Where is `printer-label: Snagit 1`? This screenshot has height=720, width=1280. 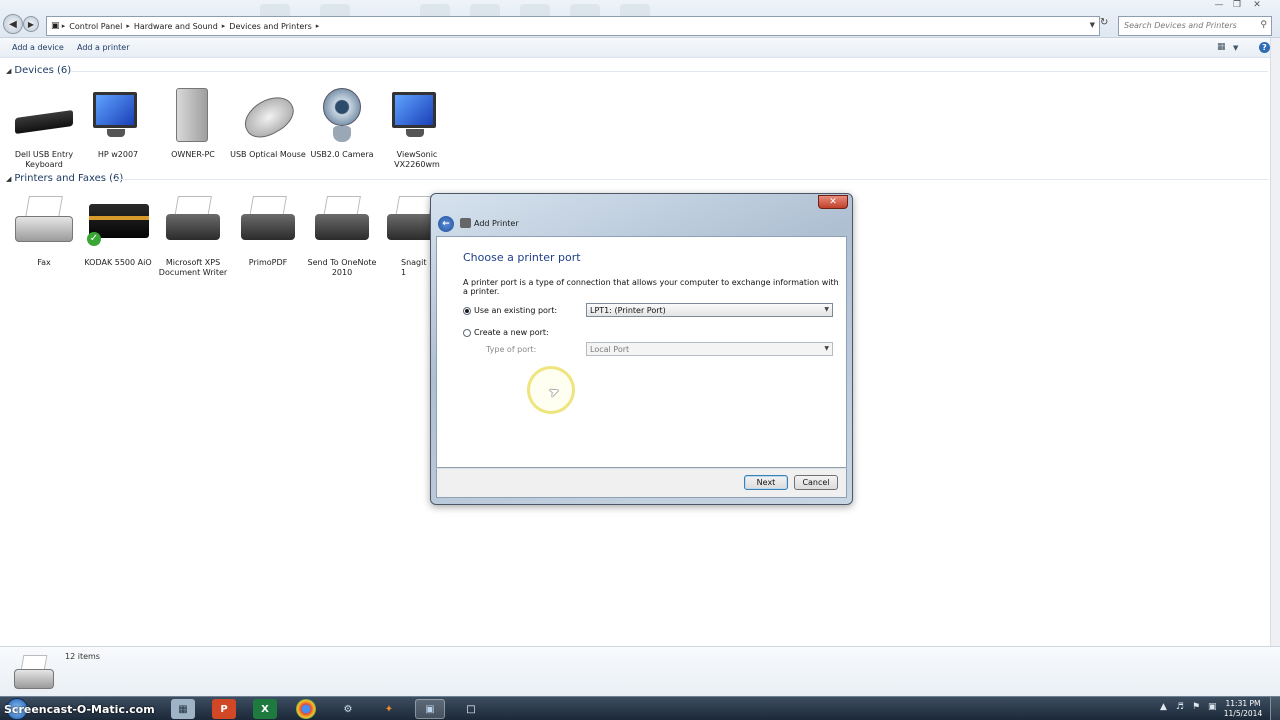 printer-label: Snagit 1 is located at coordinates (414, 267).